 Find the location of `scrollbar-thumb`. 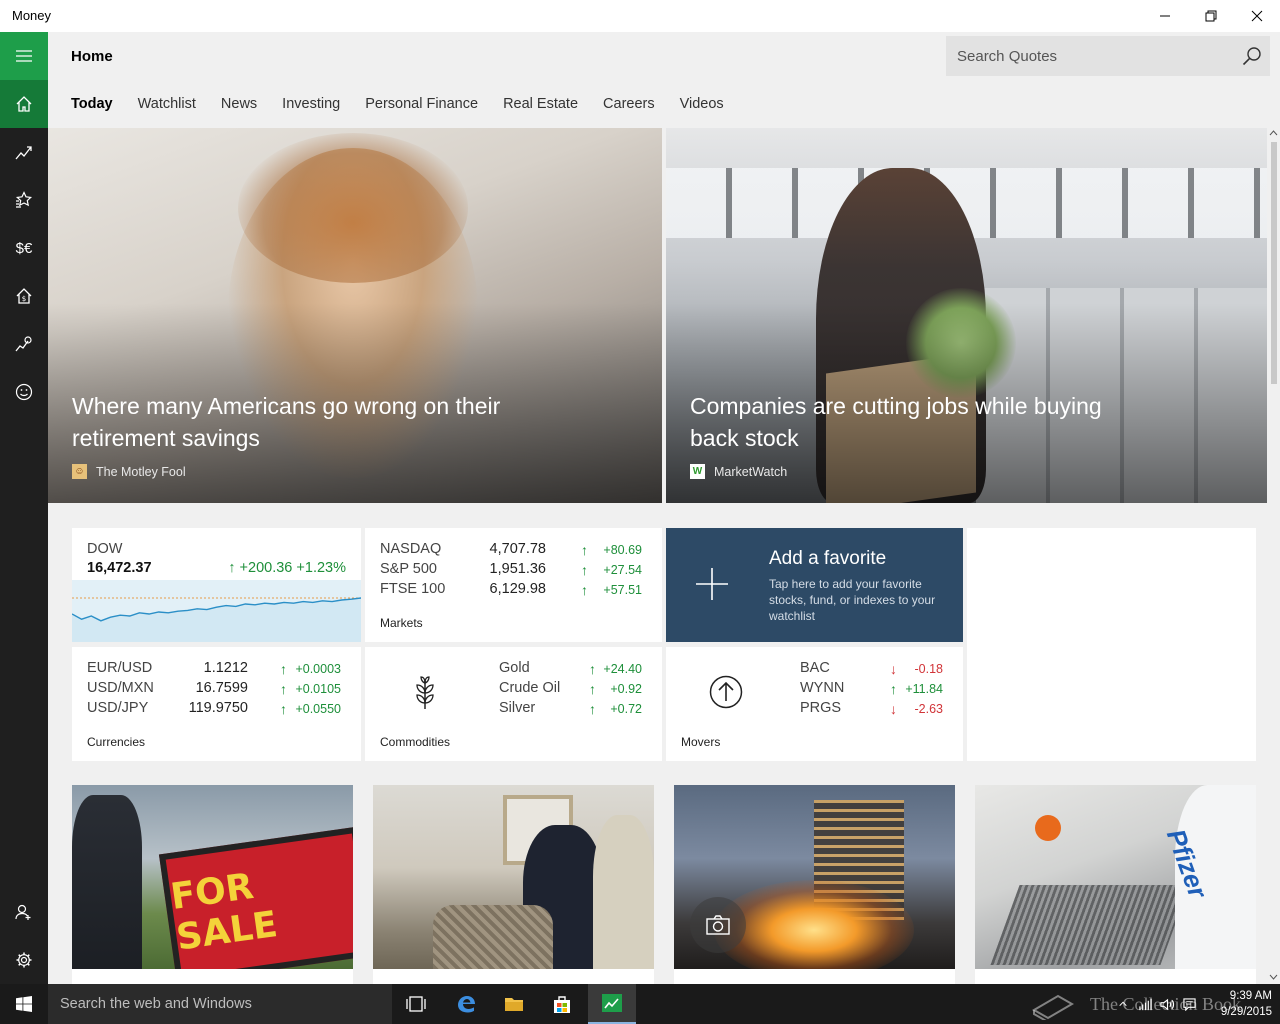

scrollbar-thumb is located at coordinates (1274, 263).